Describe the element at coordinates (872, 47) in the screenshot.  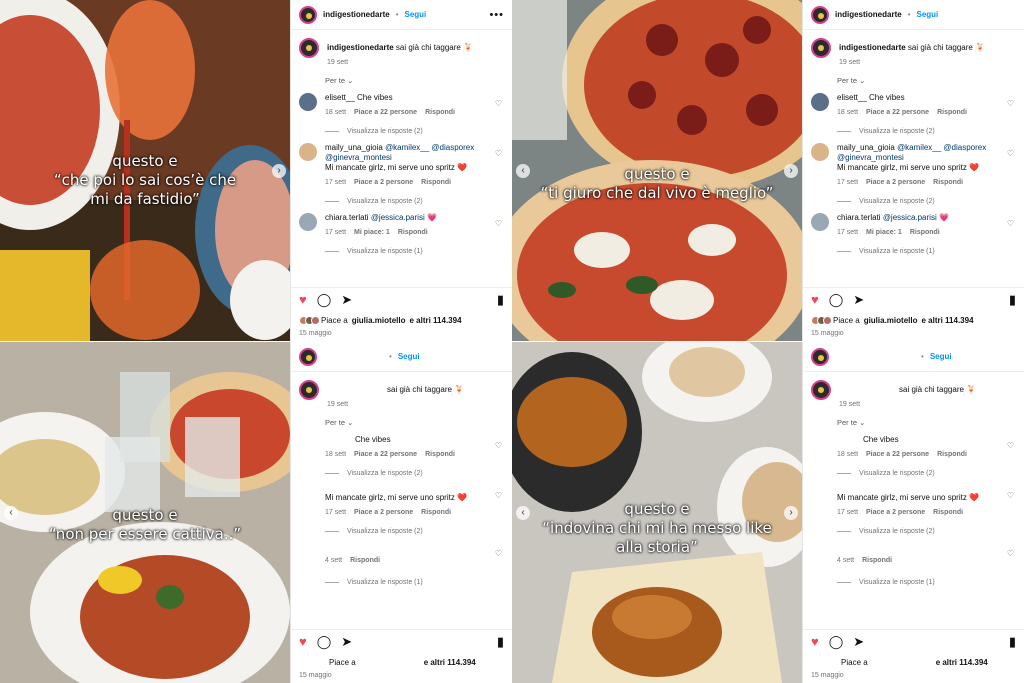
I see `caption-username: indigestionedarte` at that location.